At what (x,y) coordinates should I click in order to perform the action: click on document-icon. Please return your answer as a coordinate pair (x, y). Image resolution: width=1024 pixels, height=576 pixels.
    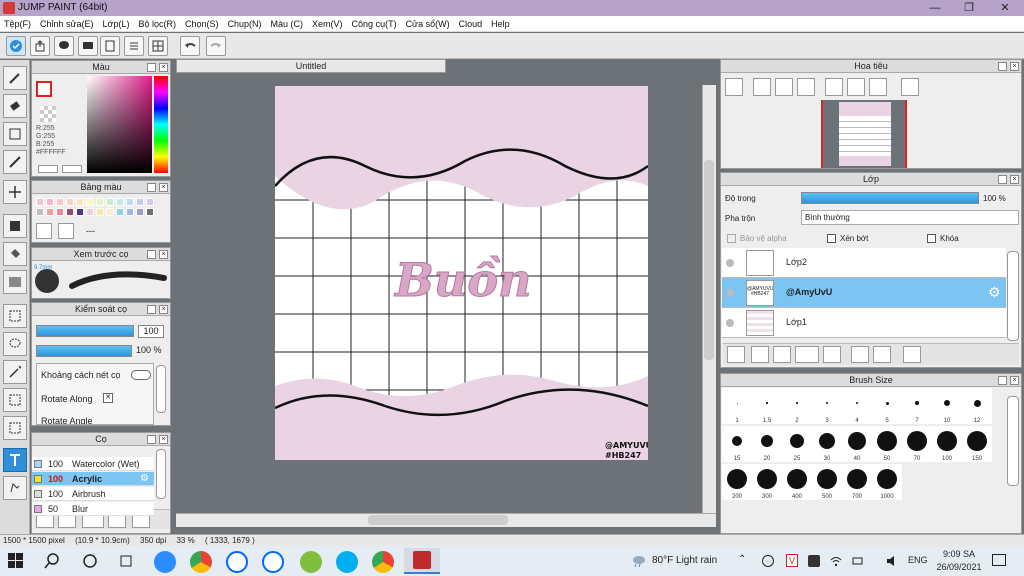
    Looking at the image, I should click on (110, 46).